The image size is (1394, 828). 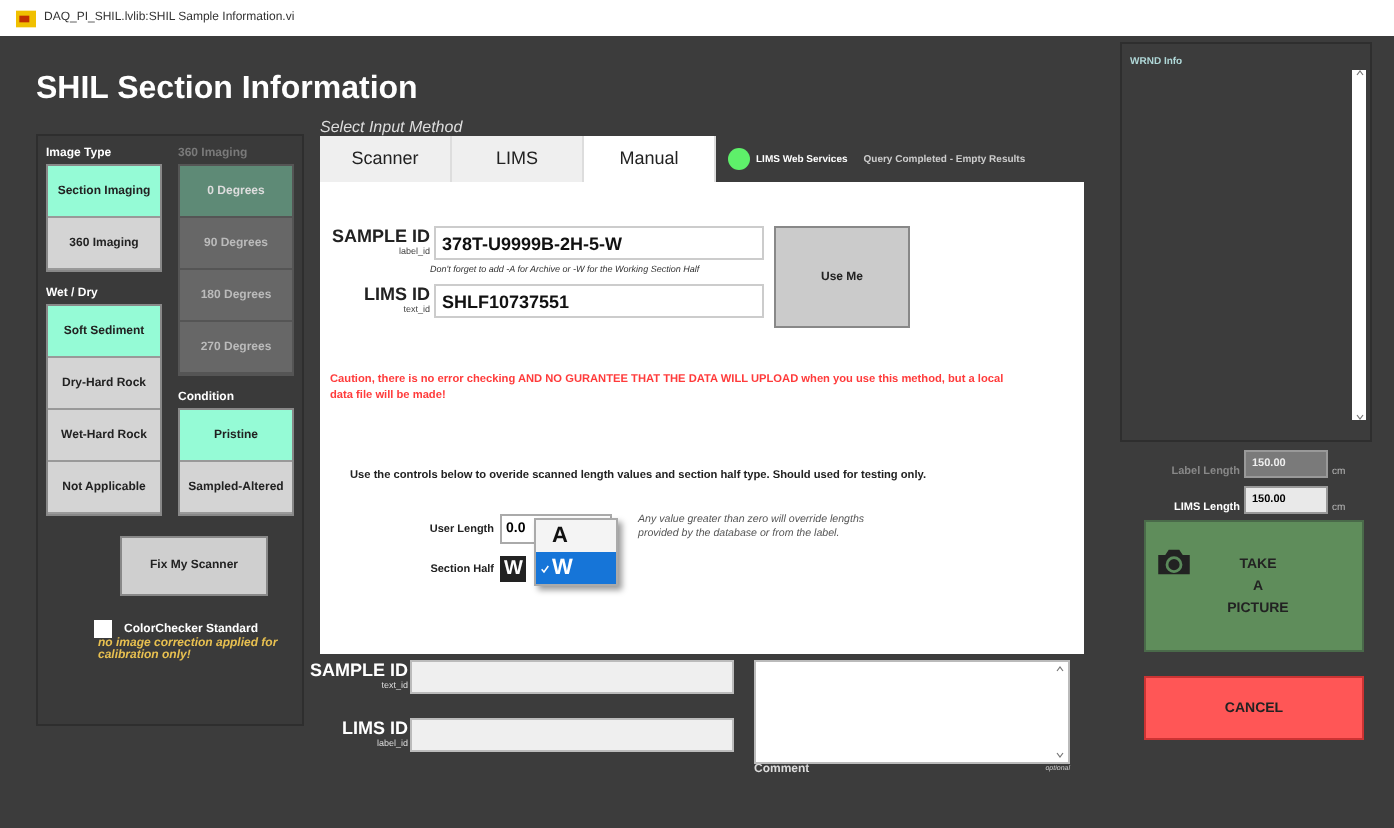 What do you see at coordinates (912, 712) in the screenshot?
I see `comment-field` at bounding box center [912, 712].